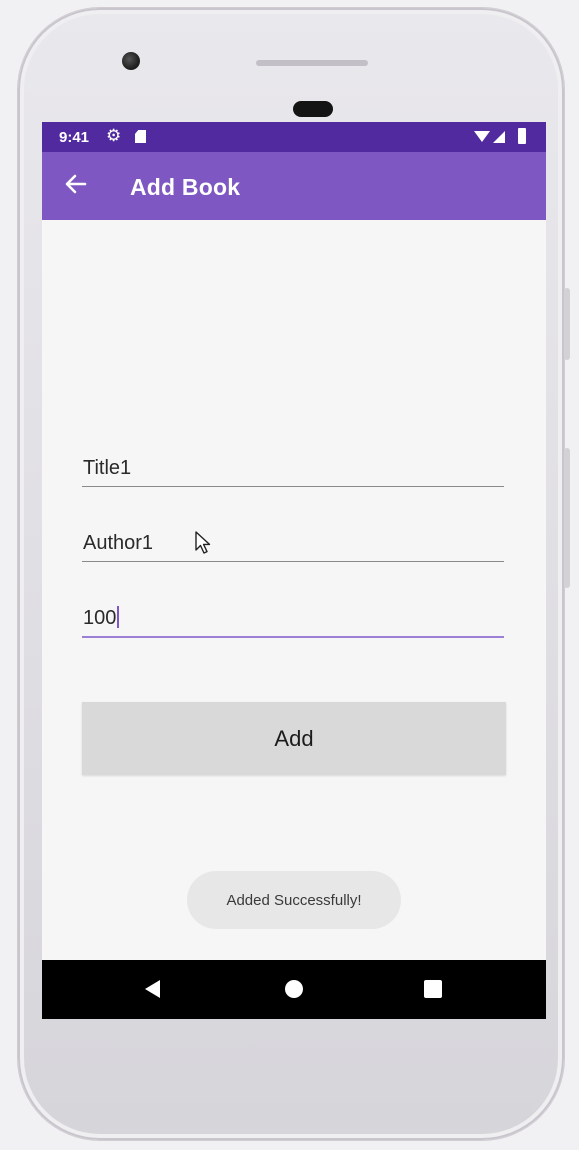 The height and width of the screenshot is (1150, 579). Describe the element at coordinates (74, 137) in the screenshot. I see `status-time: 9:41` at that location.